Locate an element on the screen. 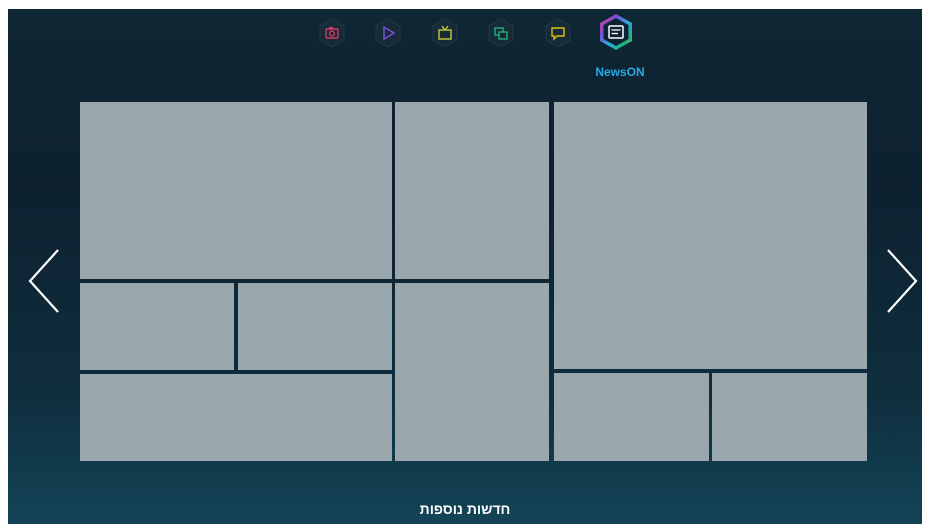 The height and width of the screenshot is (524, 928). play-icon is located at coordinates (388, 33).